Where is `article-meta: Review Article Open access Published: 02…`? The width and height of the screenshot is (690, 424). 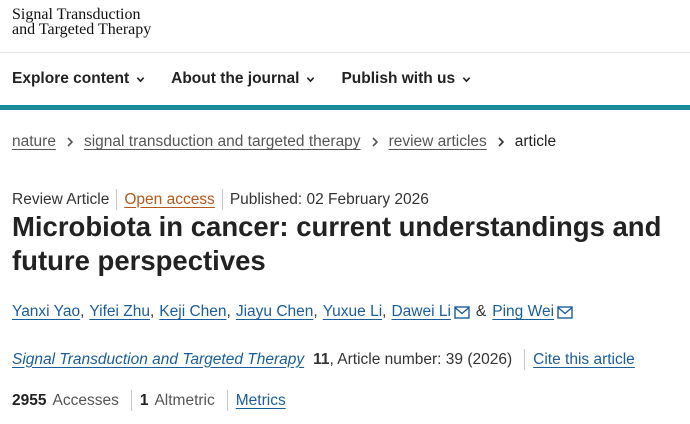 article-meta: Review Article Open access Published: 02… is located at coordinates (220, 199).